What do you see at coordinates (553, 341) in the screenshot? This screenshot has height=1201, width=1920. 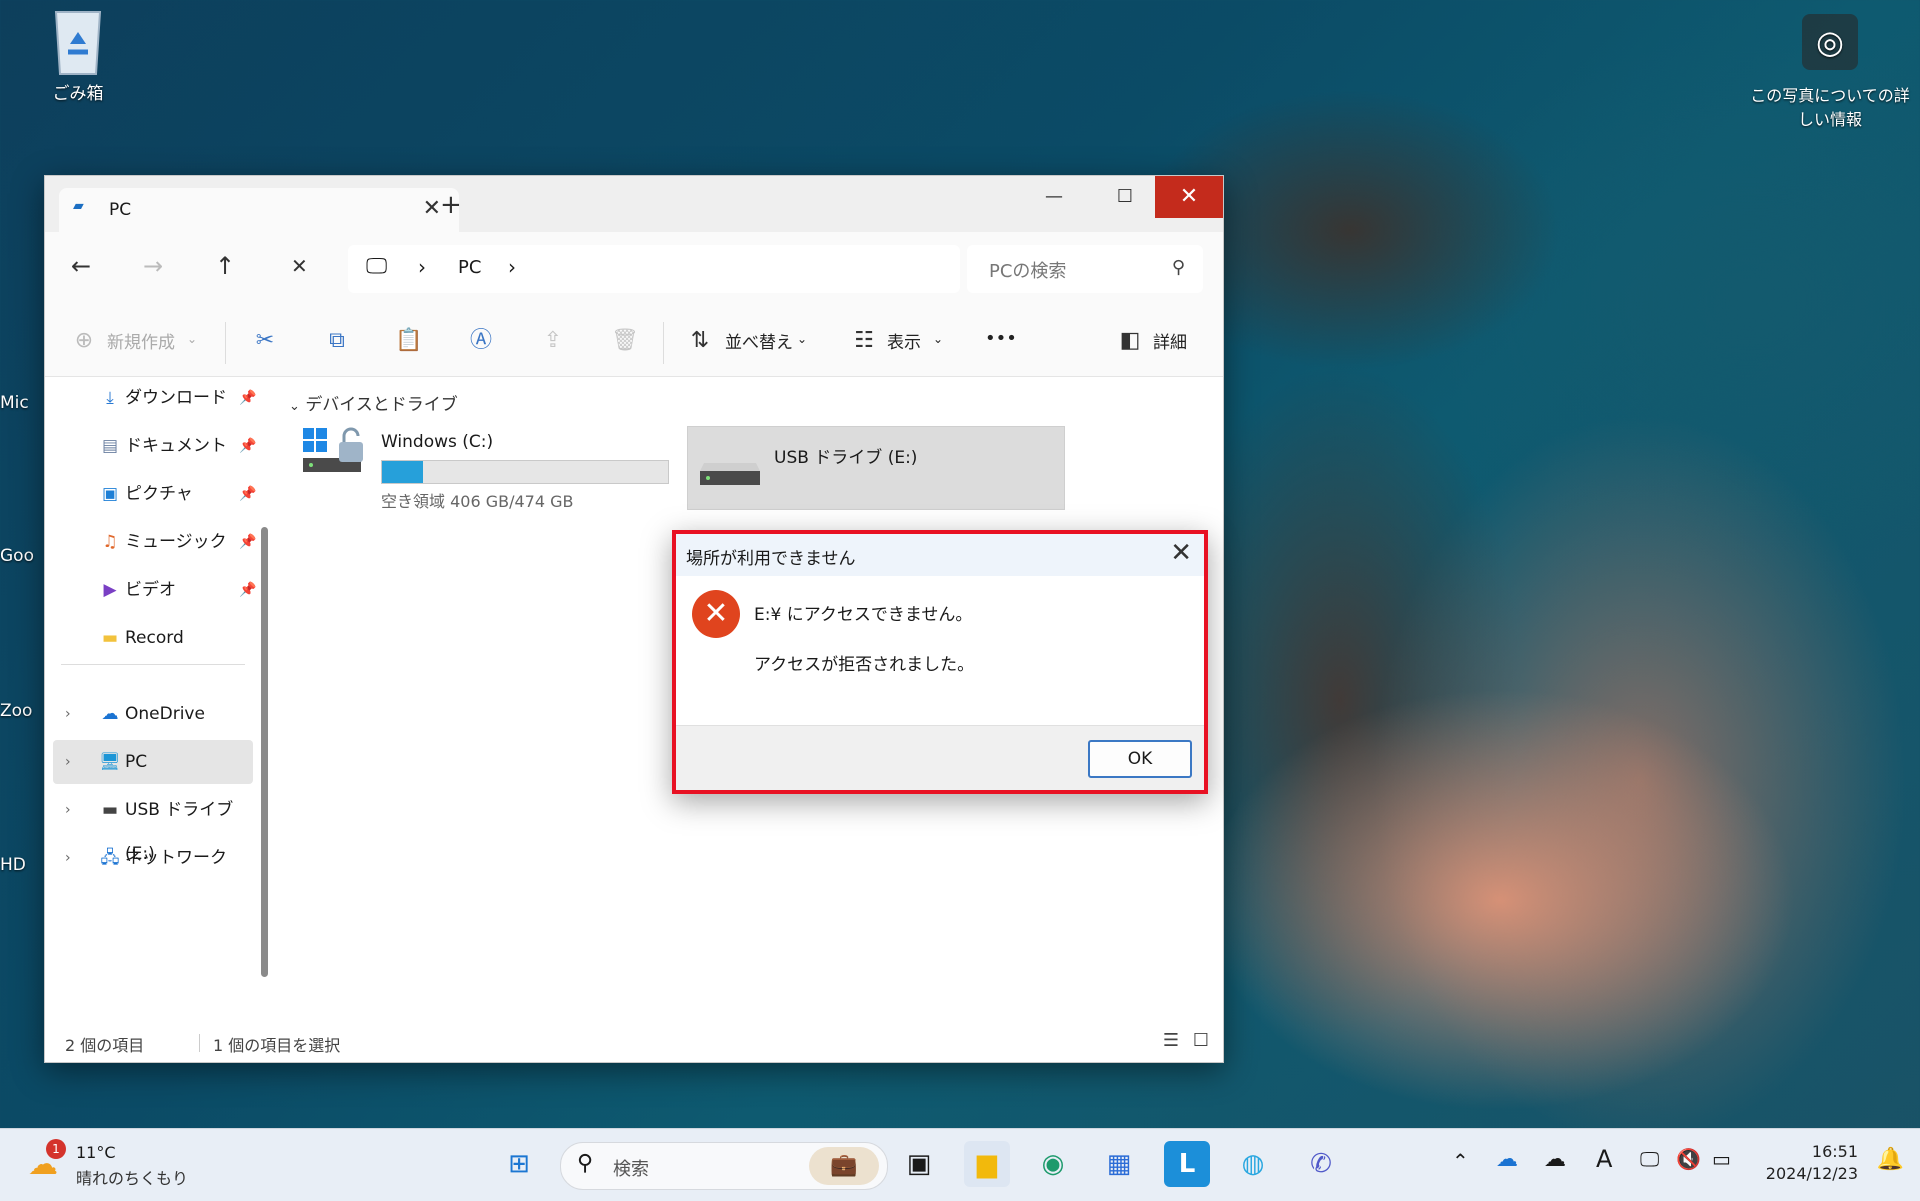 I see `share-icon: ⇪` at bounding box center [553, 341].